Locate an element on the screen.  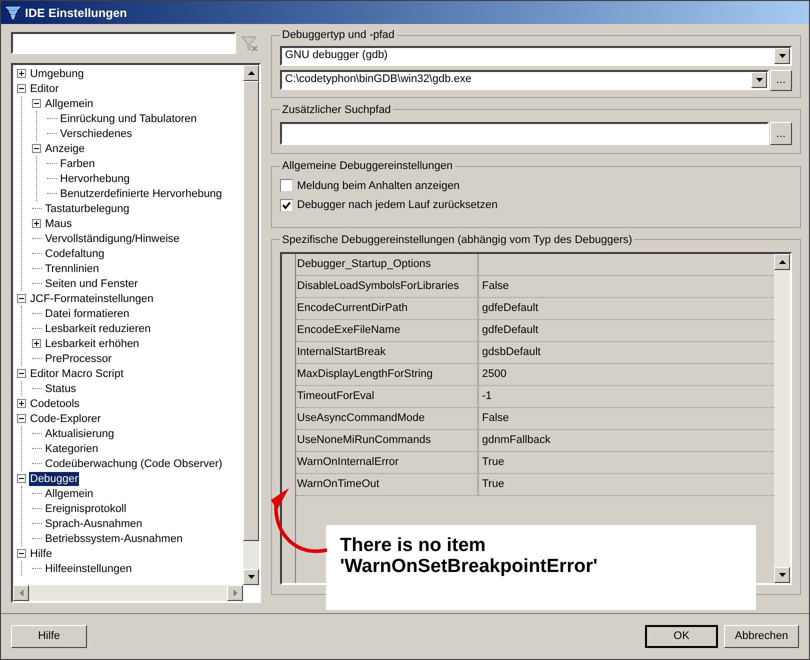
group-title: Debuggertyp und -pfad is located at coordinates (338, 35).